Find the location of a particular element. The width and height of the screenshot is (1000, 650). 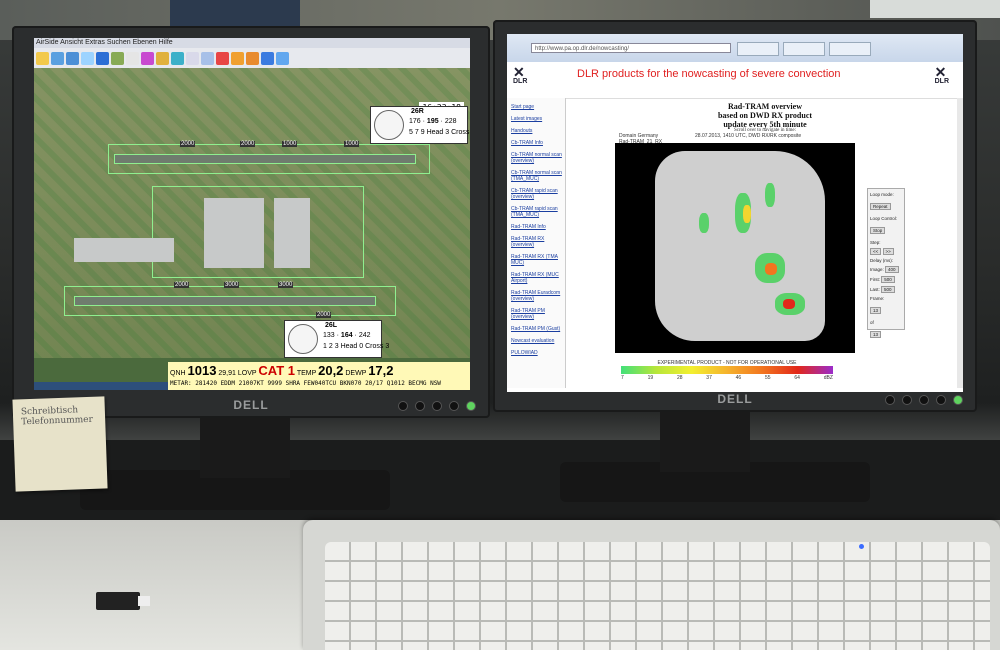

wind-directions: 133 · 164 · 242 is located at coordinates (347, 335).